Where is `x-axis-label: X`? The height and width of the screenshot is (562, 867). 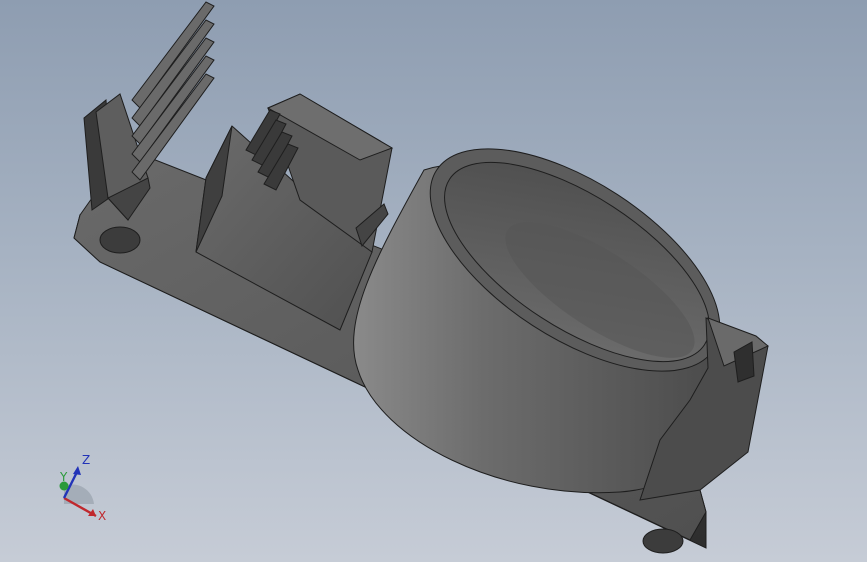
x-axis-label: X is located at coordinates (102, 516).